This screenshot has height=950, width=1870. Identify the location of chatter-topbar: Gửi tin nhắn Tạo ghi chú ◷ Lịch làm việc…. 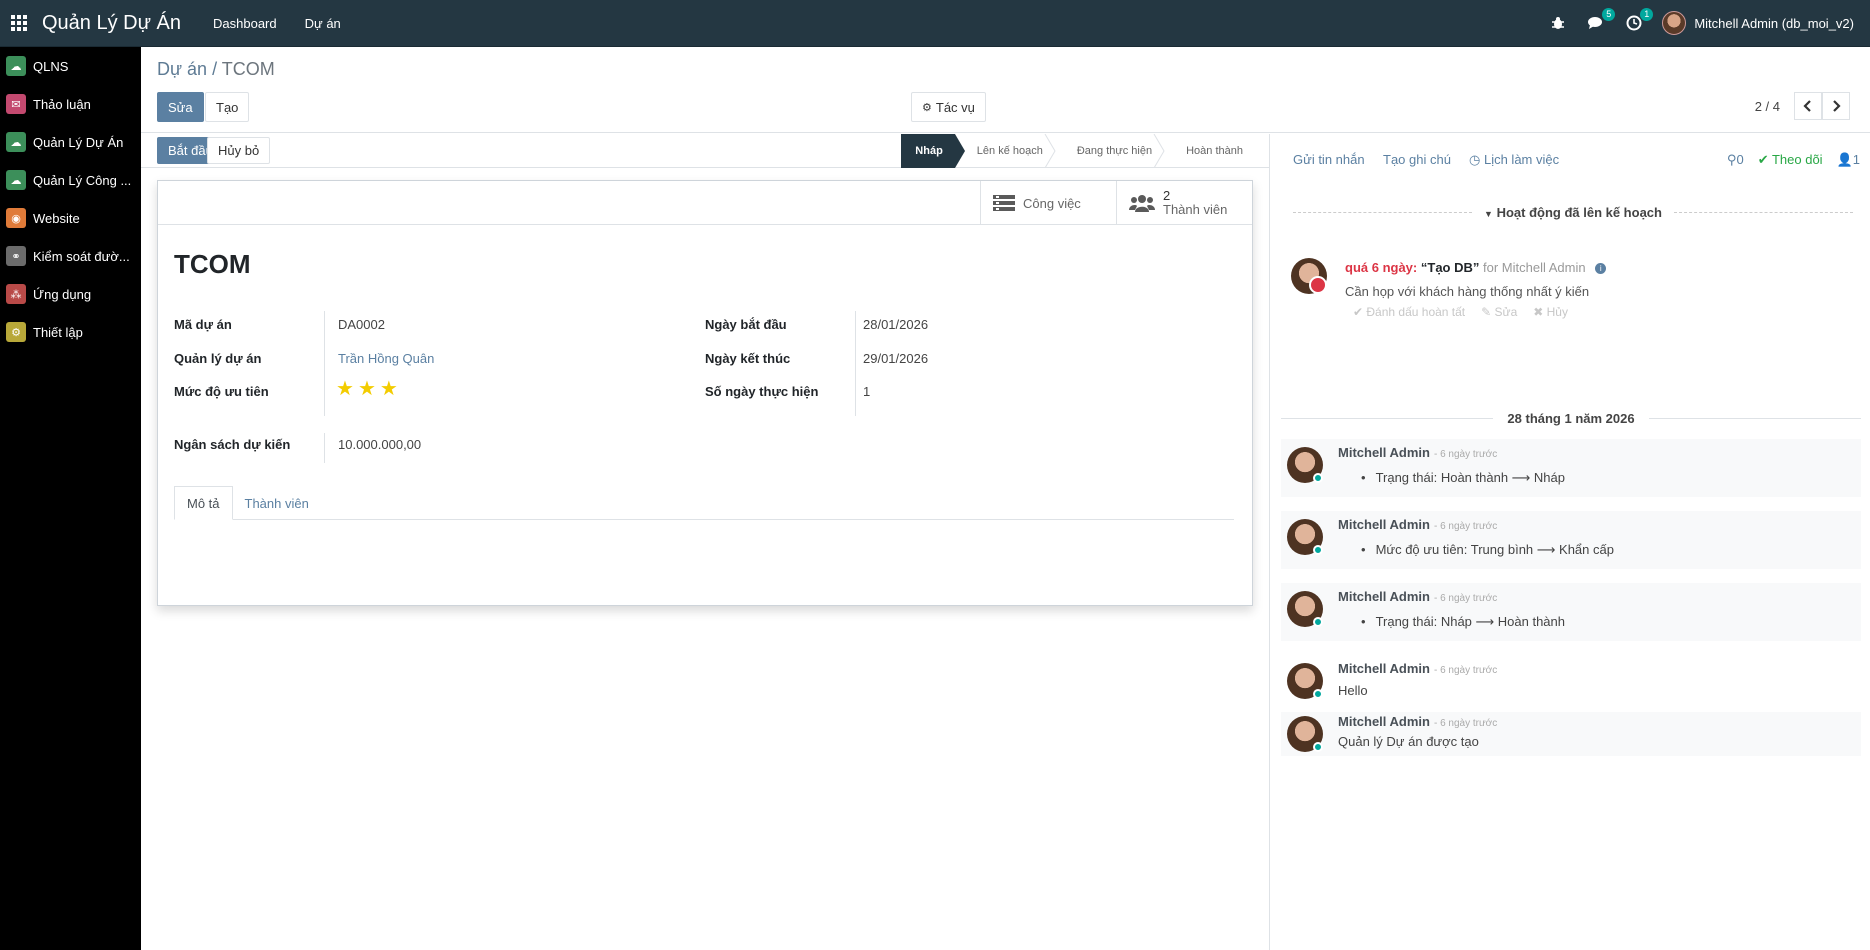
(1570, 160).